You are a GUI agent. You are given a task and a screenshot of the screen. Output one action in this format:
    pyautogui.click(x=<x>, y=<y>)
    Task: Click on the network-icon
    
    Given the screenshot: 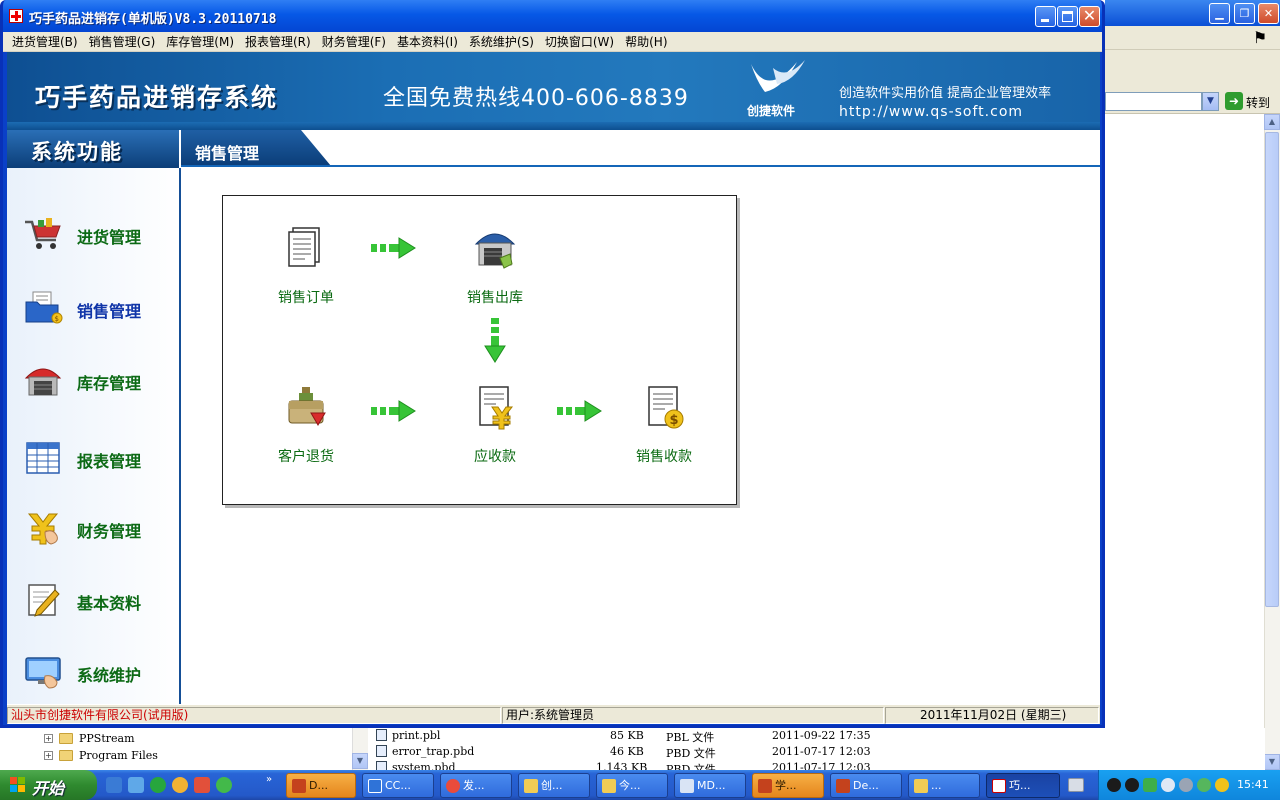 What is the action you would take?
    pyautogui.click(x=1168, y=785)
    